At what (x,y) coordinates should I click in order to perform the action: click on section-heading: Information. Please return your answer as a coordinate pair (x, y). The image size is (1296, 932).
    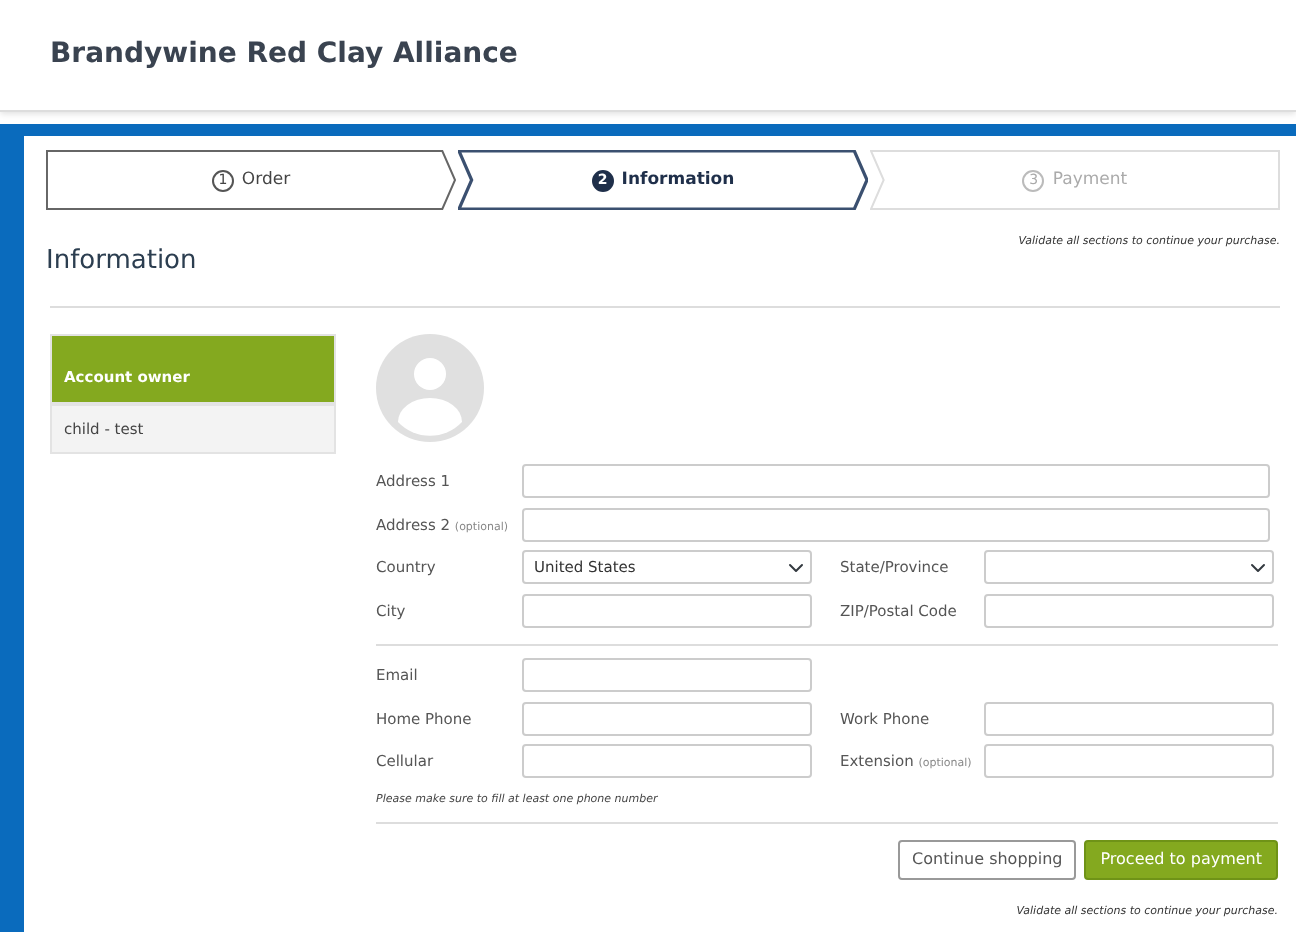
    Looking at the image, I should click on (121, 262).